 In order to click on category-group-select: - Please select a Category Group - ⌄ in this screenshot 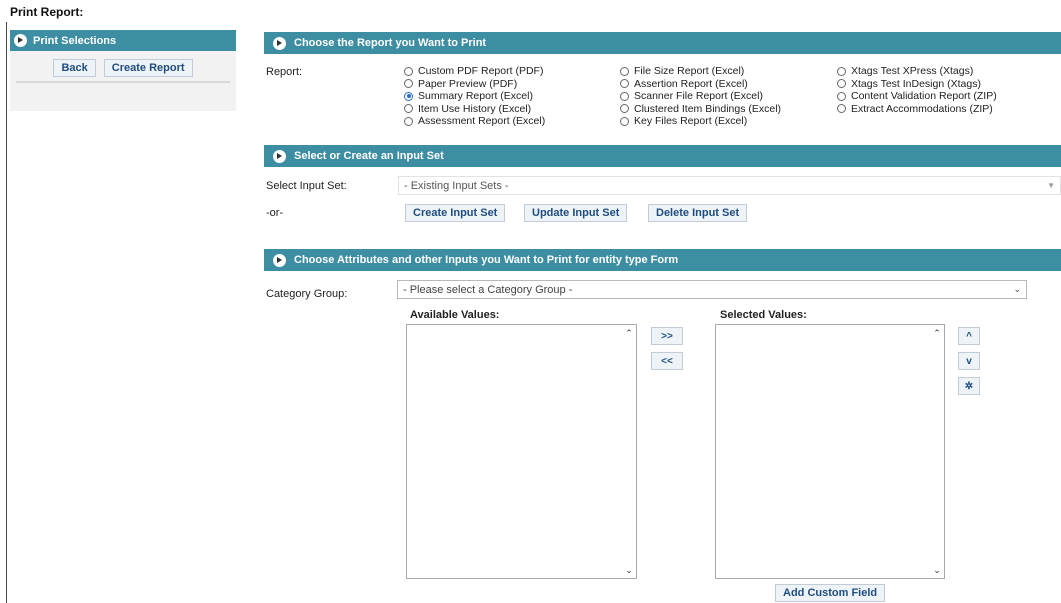, I will do `click(712, 289)`.